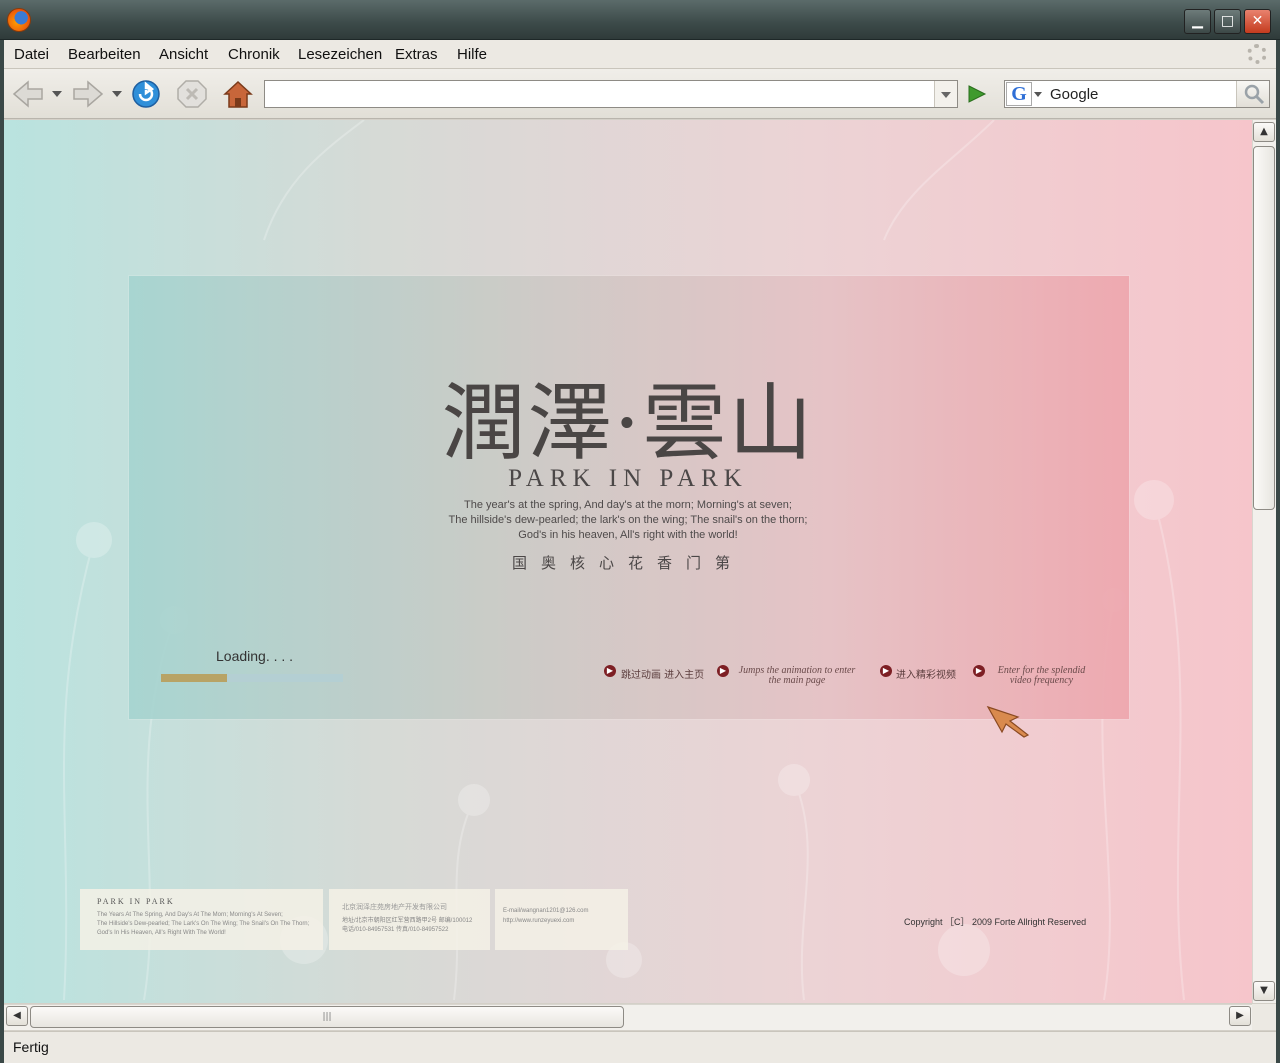 The image size is (1280, 1063). I want to click on maximize-button: □, so click(1227, 21).